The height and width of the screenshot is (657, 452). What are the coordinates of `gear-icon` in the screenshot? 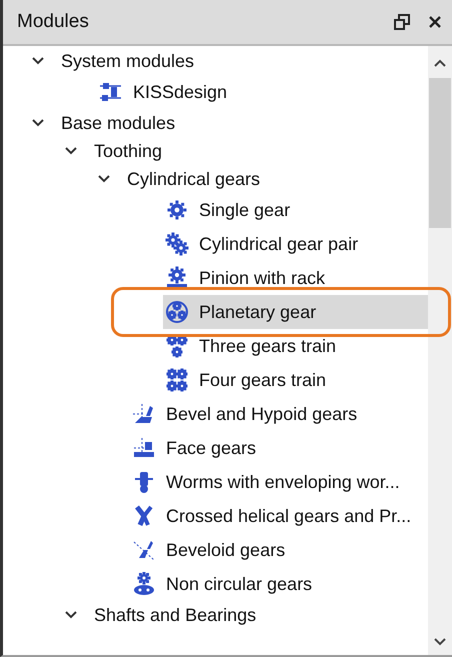 It's located at (177, 210).